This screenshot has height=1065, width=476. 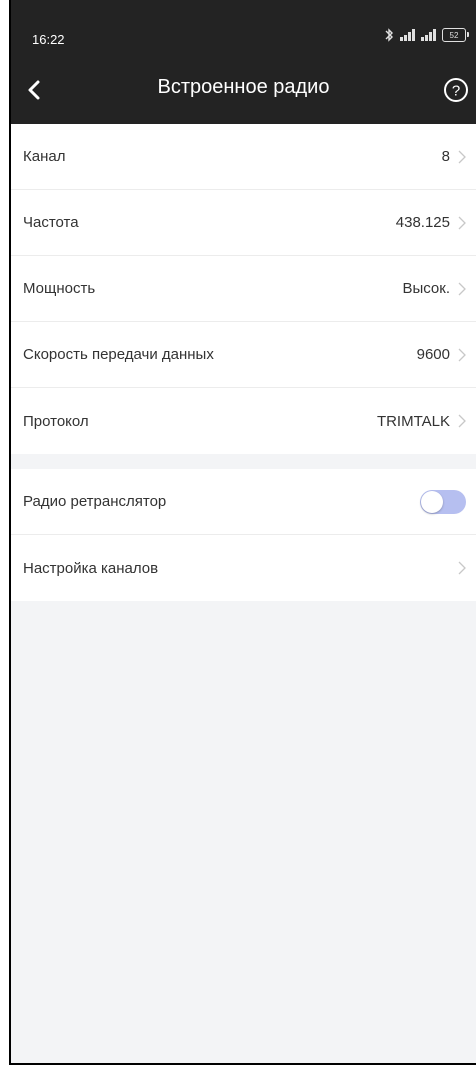 I want to click on help-icon: ?, so click(x=456, y=90).